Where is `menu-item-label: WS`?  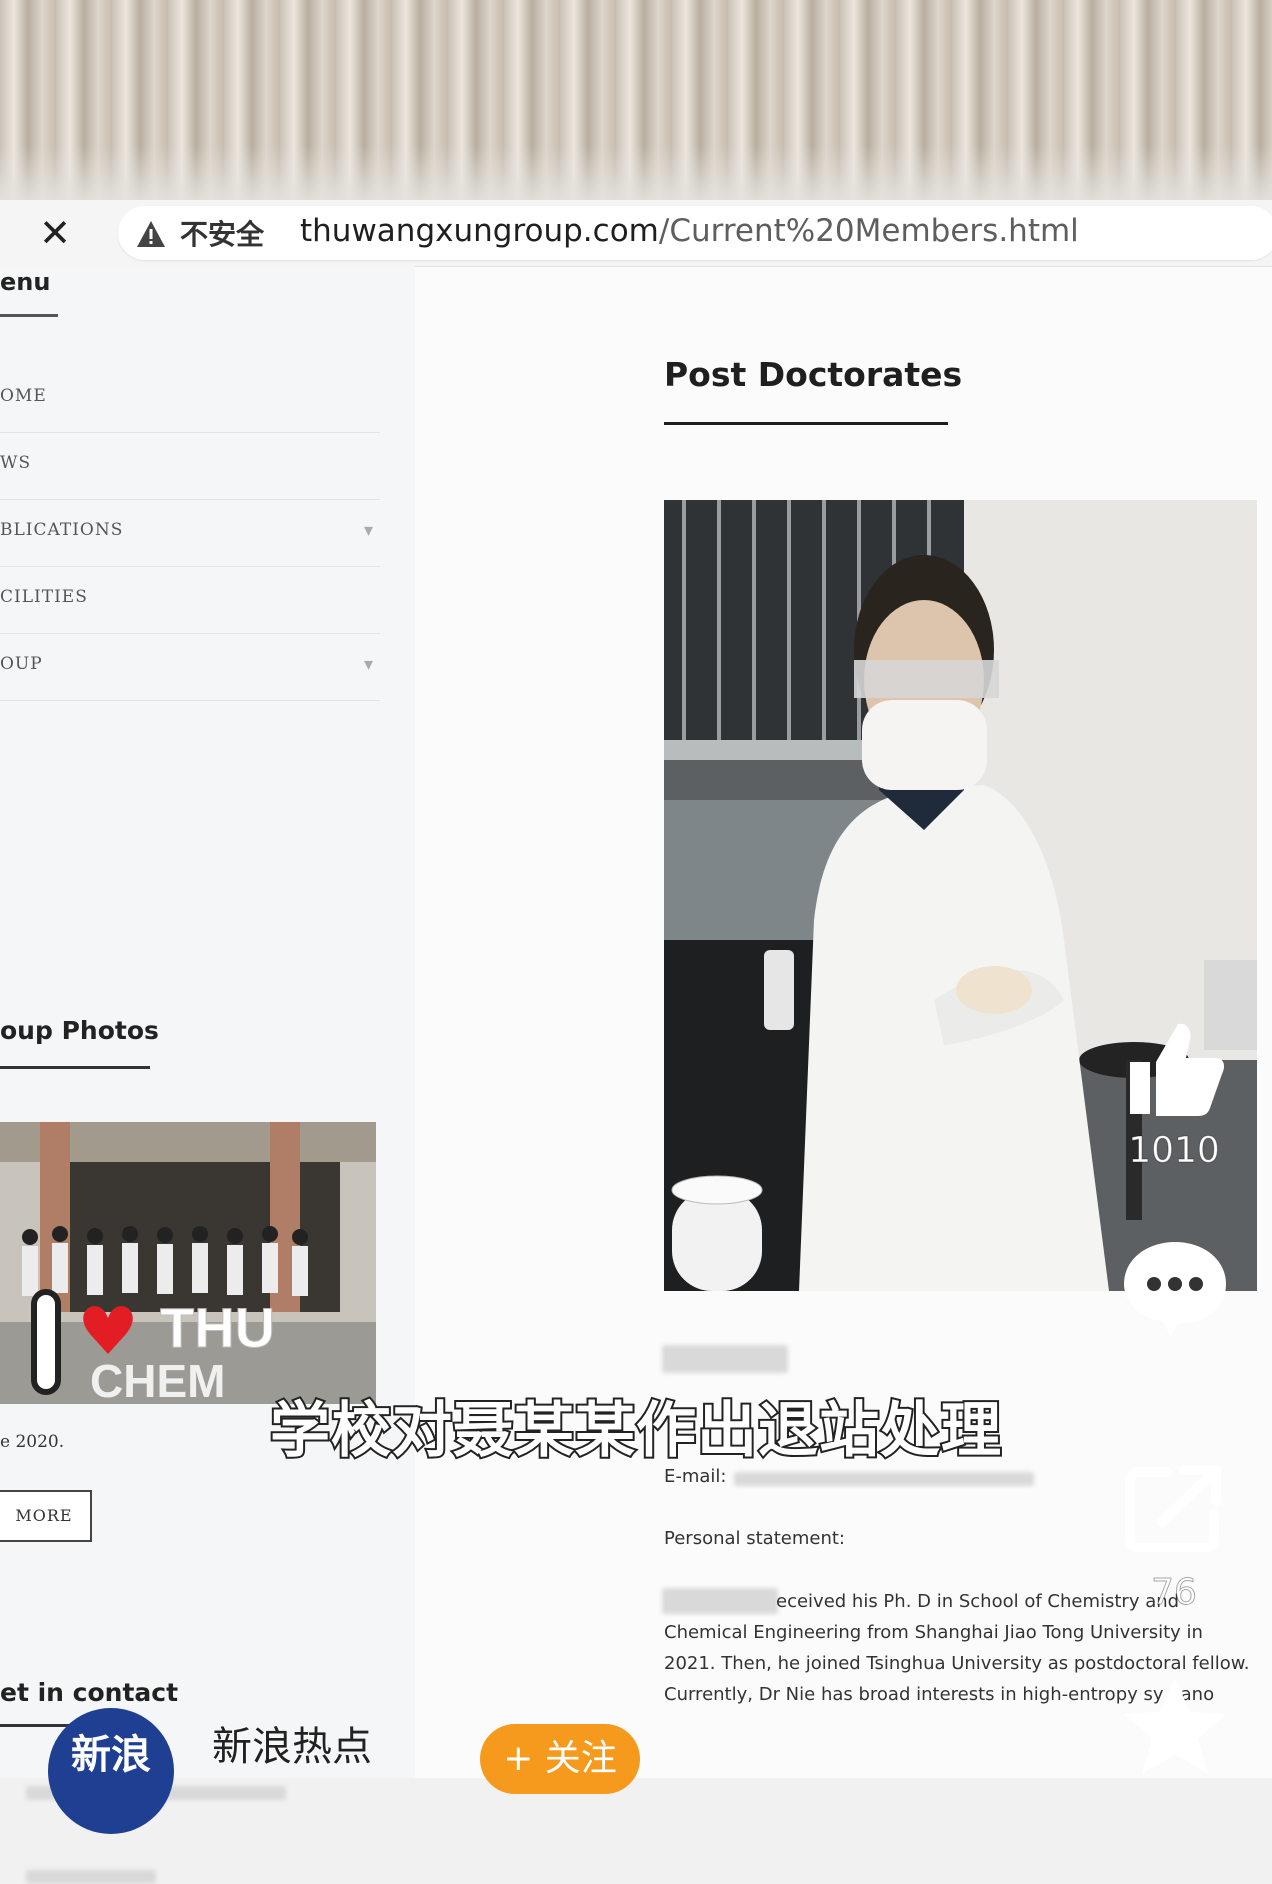
menu-item-label: WS is located at coordinates (16, 463).